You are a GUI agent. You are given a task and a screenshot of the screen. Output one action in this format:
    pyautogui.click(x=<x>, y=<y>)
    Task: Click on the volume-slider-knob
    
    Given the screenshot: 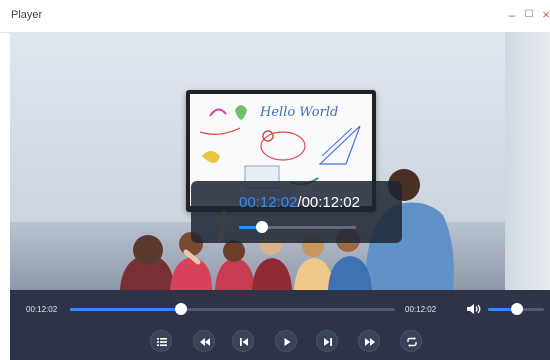 What is the action you would take?
    pyautogui.click(x=517, y=309)
    